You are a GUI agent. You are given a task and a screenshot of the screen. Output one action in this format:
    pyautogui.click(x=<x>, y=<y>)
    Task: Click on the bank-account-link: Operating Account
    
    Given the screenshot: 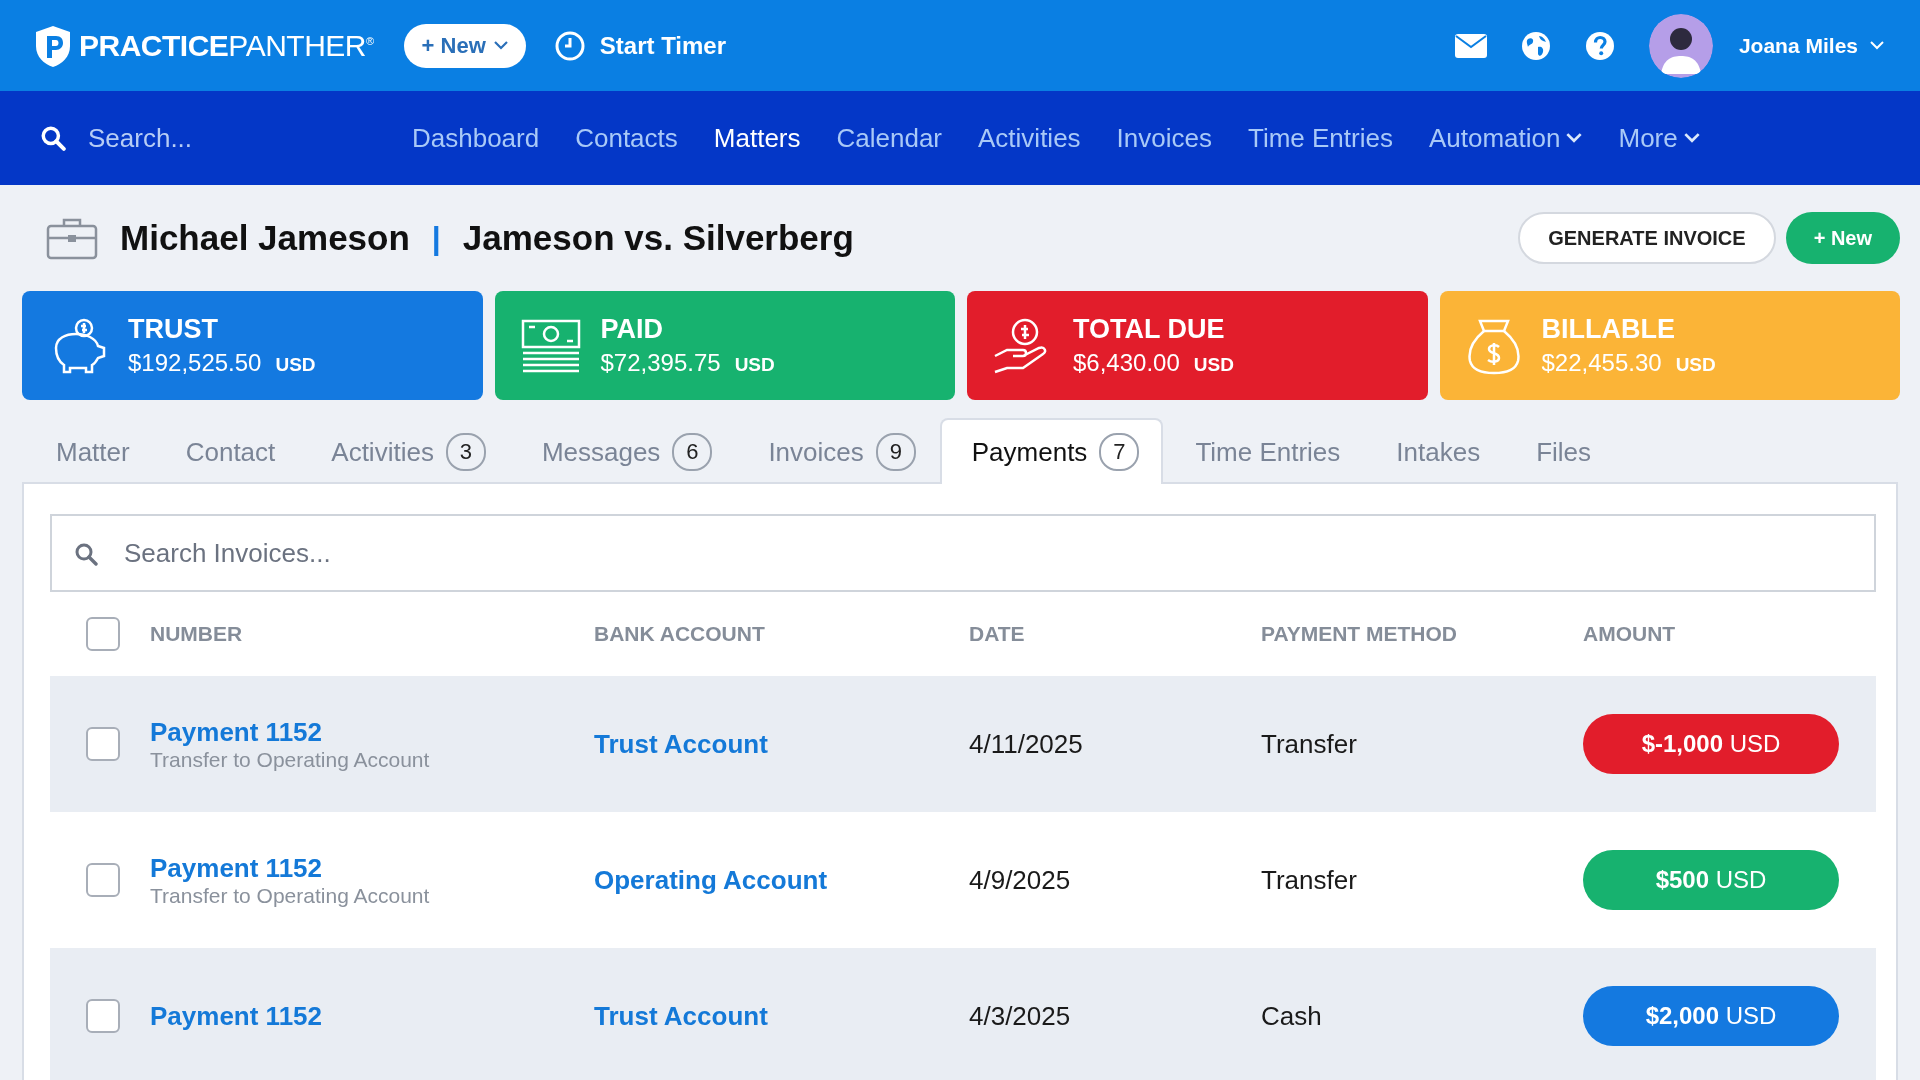 What is the action you would take?
    pyautogui.click(x=711, y=879)
    